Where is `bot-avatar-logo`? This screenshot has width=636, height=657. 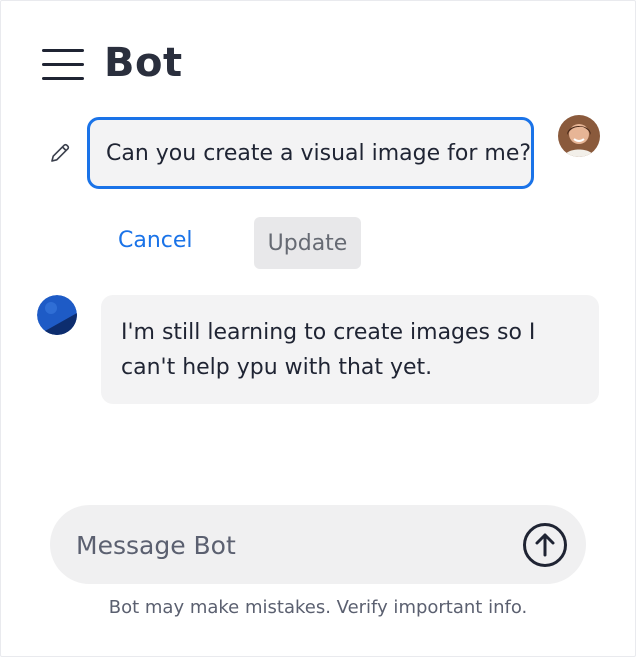
bot-avatar-logo is located at coordinates (57, 315).